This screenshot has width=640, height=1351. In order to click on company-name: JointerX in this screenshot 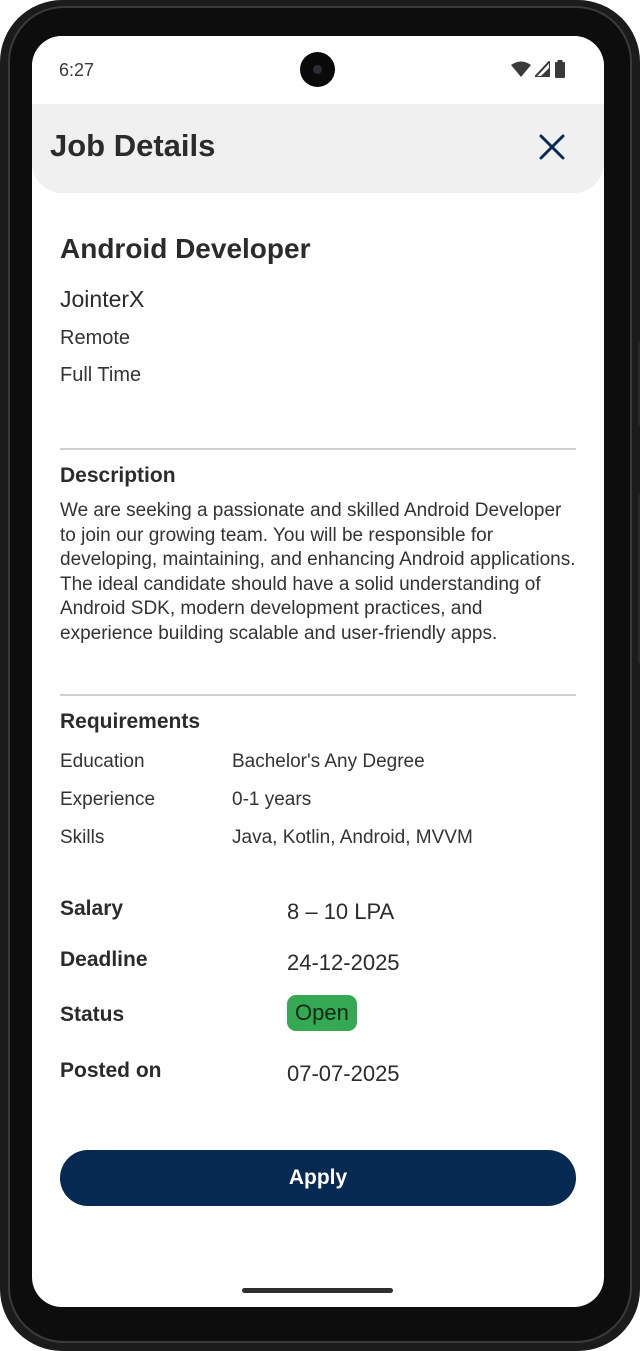, I will do `click(102, 299)`.